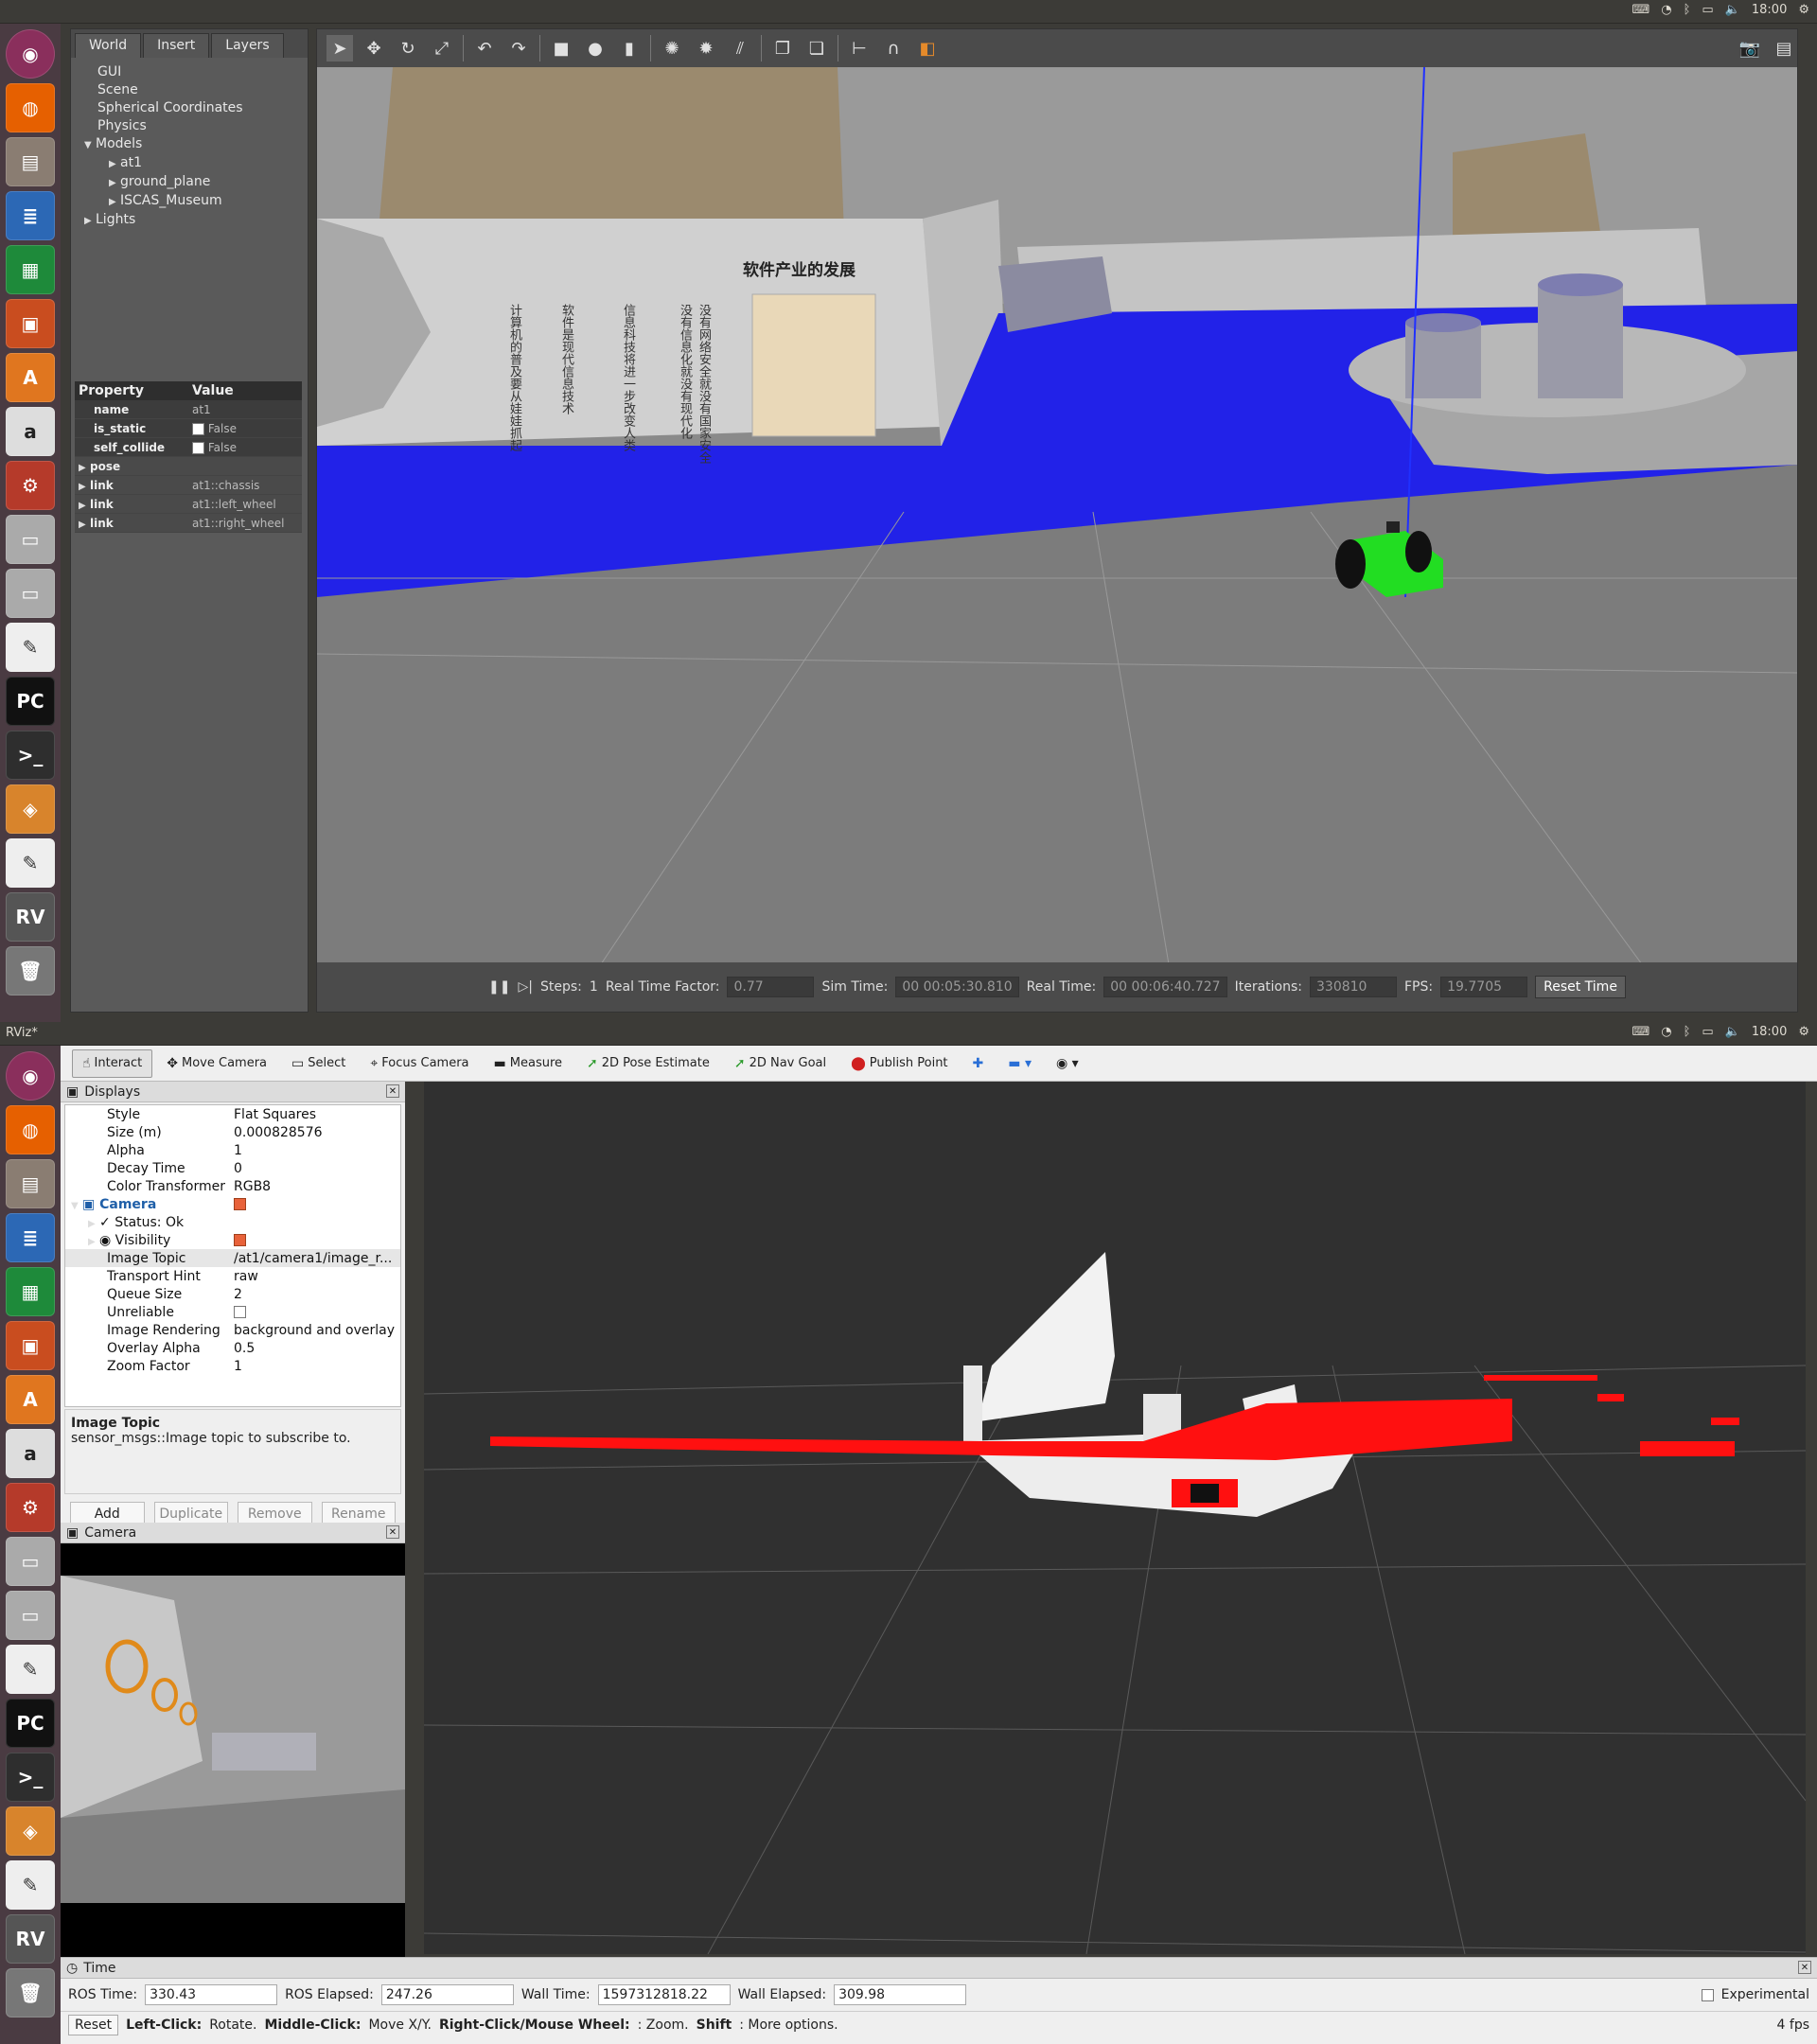  Describe the element at coordinates (189, 144) in the screenshot. I see `tree-item-models-row: ▼ Models` at that location.